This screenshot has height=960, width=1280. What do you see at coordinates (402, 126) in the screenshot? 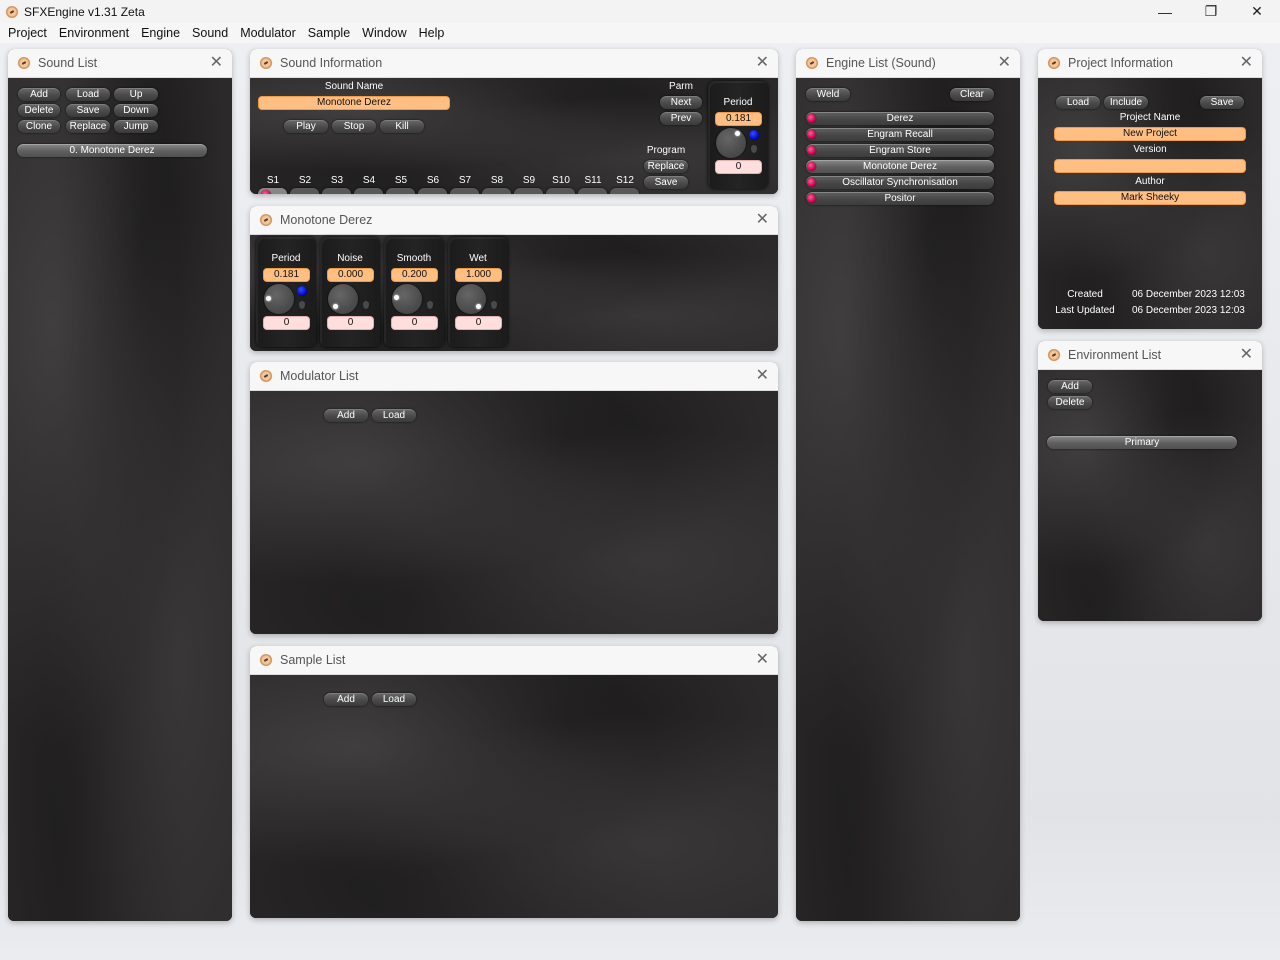
I see `kill-button: Kill` at bounding box center [402, 126].